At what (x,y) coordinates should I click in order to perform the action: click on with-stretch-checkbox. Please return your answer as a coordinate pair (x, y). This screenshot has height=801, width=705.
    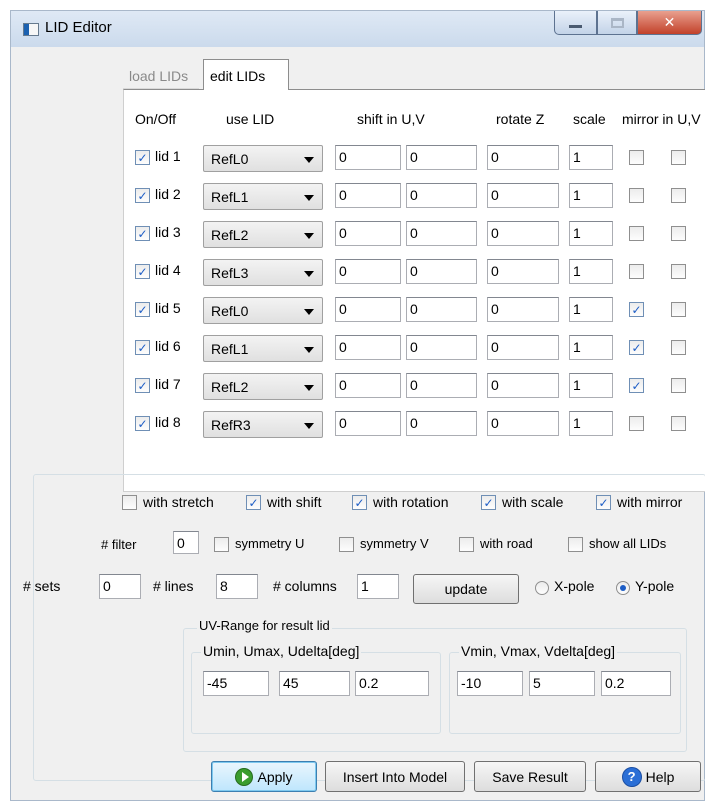
    Looking at the image, I should click on (129, 502).